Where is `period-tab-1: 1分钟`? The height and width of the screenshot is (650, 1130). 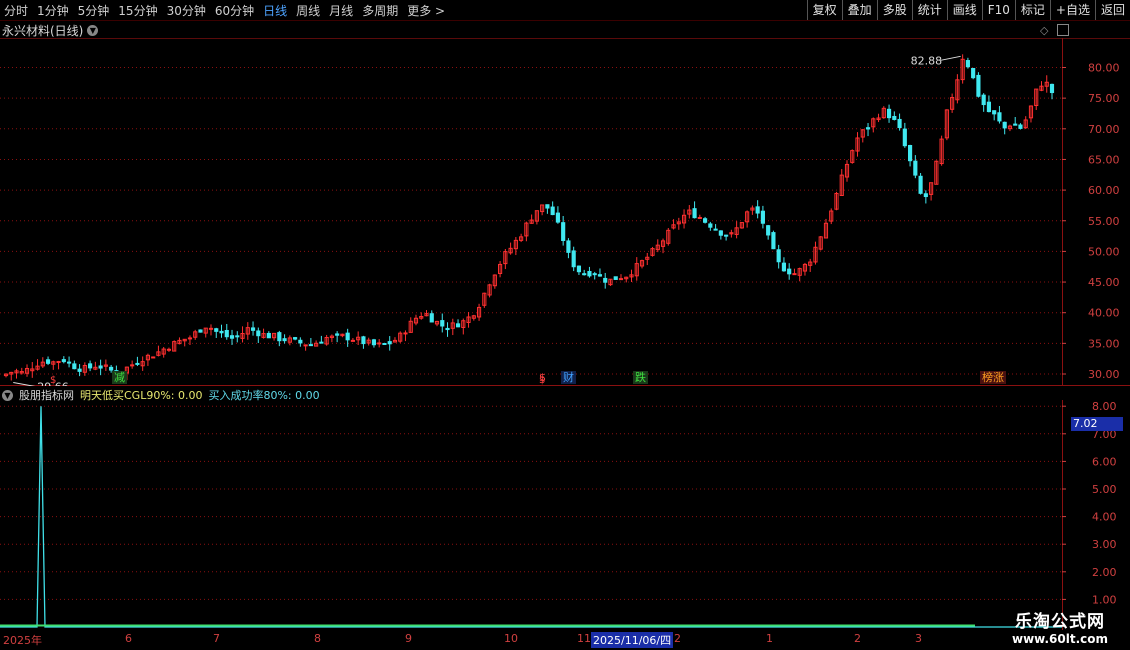
period-tab-1: 1分钟 is located at coordinates (53, 10).